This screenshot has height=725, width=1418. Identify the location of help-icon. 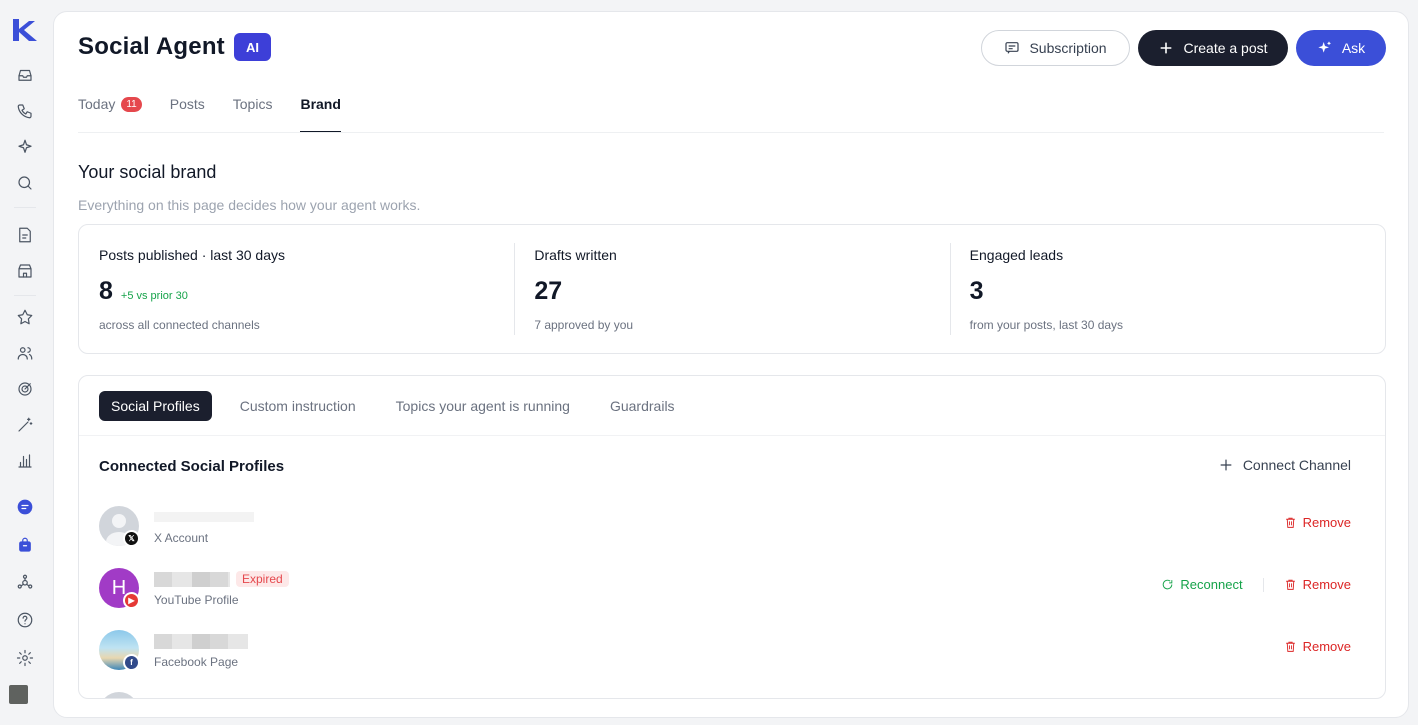
(25, 620).